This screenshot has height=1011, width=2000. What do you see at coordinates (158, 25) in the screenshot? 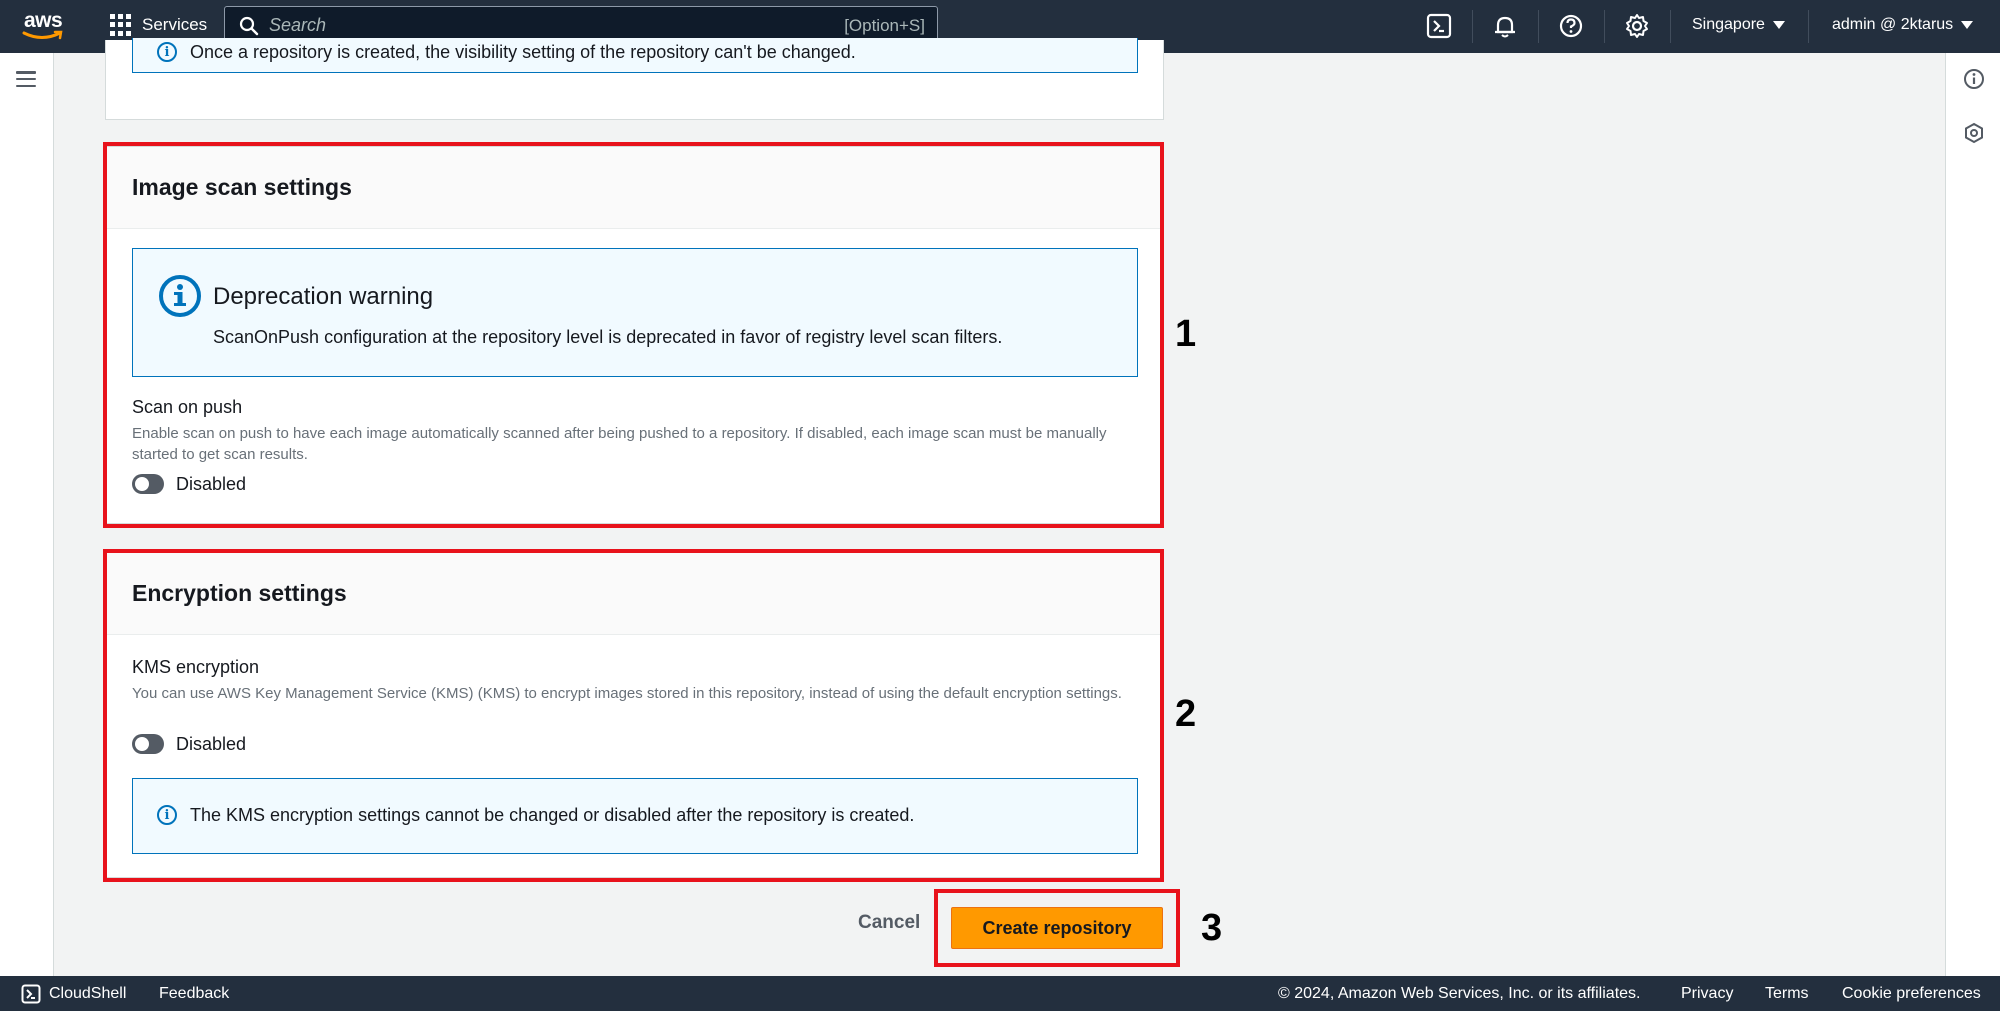
I see `services-menu-button: Services` at bounding box center [158, 25].